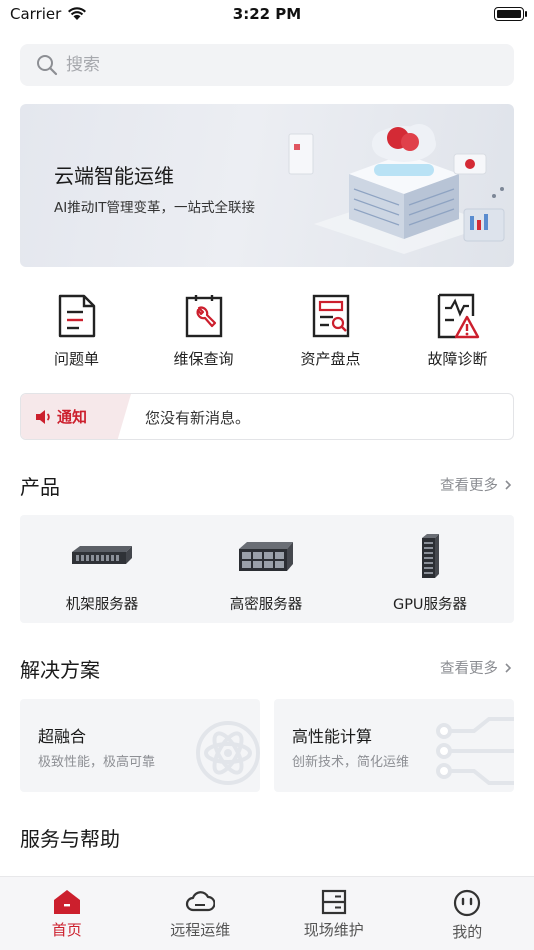 The height and width of the screenshot is (950, 534). What do you see at coordinates (70, 839) in the screenshot?
I see `services-section-title: 服务与帮助` at bounding box center [70, 839].